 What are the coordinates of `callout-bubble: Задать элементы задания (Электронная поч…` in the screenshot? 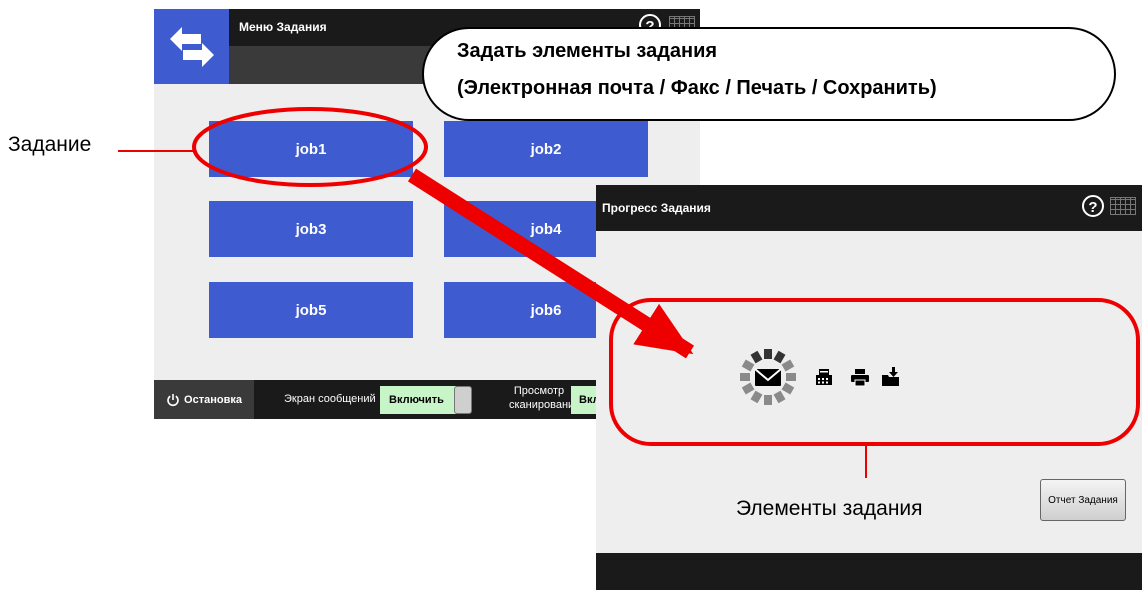 It's located at (769, 74).